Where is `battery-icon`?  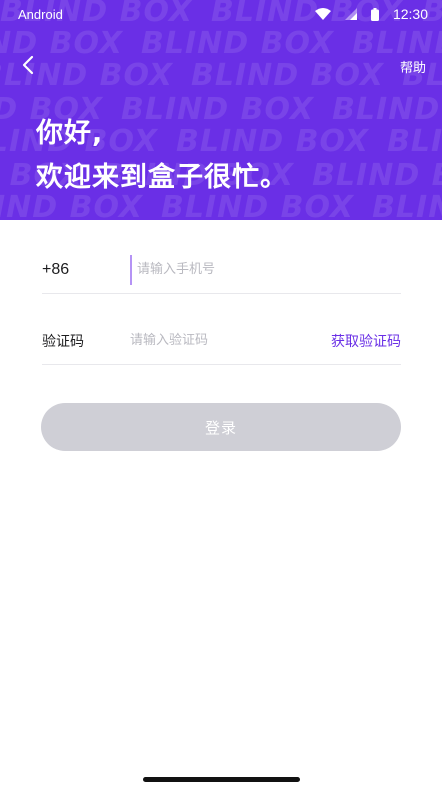
battery-icon is located at coordinates (374, 14).